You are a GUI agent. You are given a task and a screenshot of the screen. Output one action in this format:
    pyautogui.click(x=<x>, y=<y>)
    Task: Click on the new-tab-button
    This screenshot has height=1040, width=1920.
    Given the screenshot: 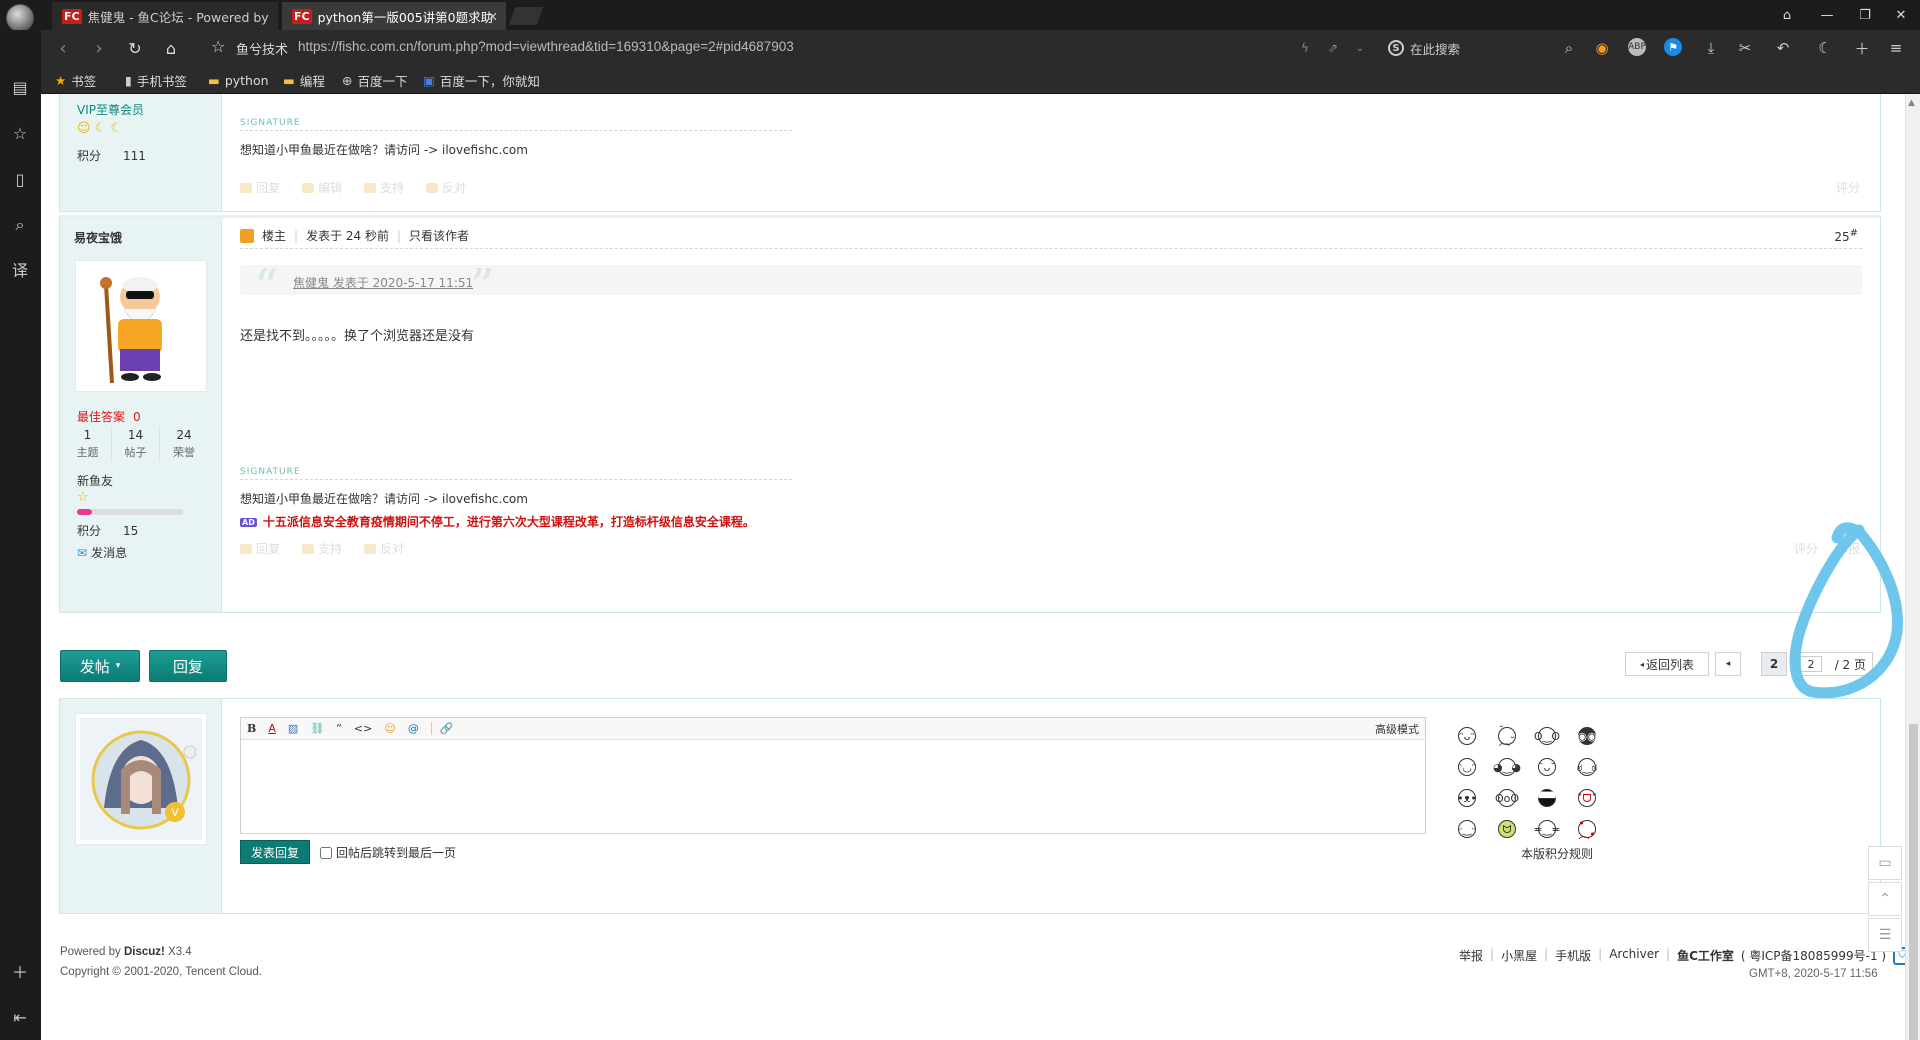 What is the action you would take?
    pyautogui.click(x=526, y=16)
    